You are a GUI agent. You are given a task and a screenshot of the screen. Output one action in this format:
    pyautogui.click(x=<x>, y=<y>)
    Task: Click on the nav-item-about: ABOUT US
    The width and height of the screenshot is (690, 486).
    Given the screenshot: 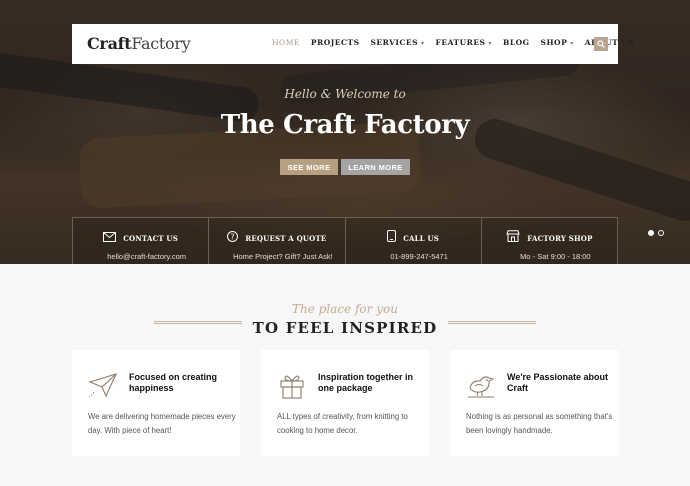 What is the action you would take?
    pyautogui.click(x=610, y=42)
    